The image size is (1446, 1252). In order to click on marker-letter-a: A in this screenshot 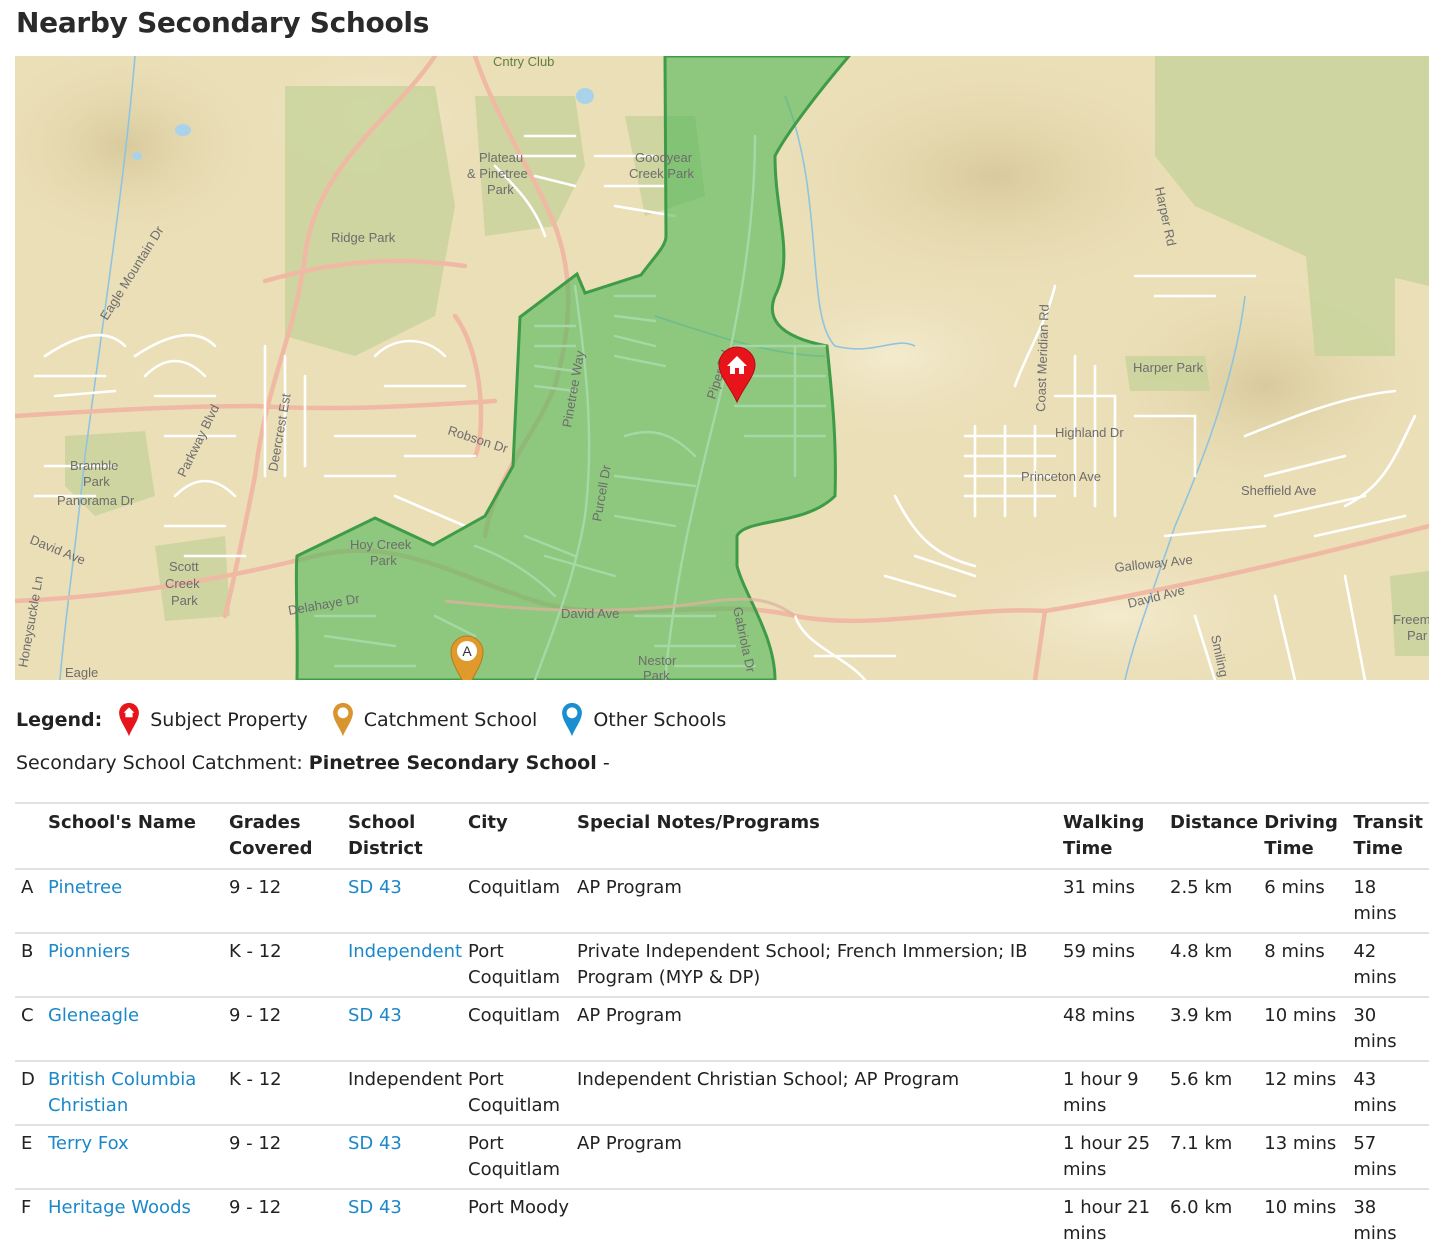, I will do `click(467, 651)`.